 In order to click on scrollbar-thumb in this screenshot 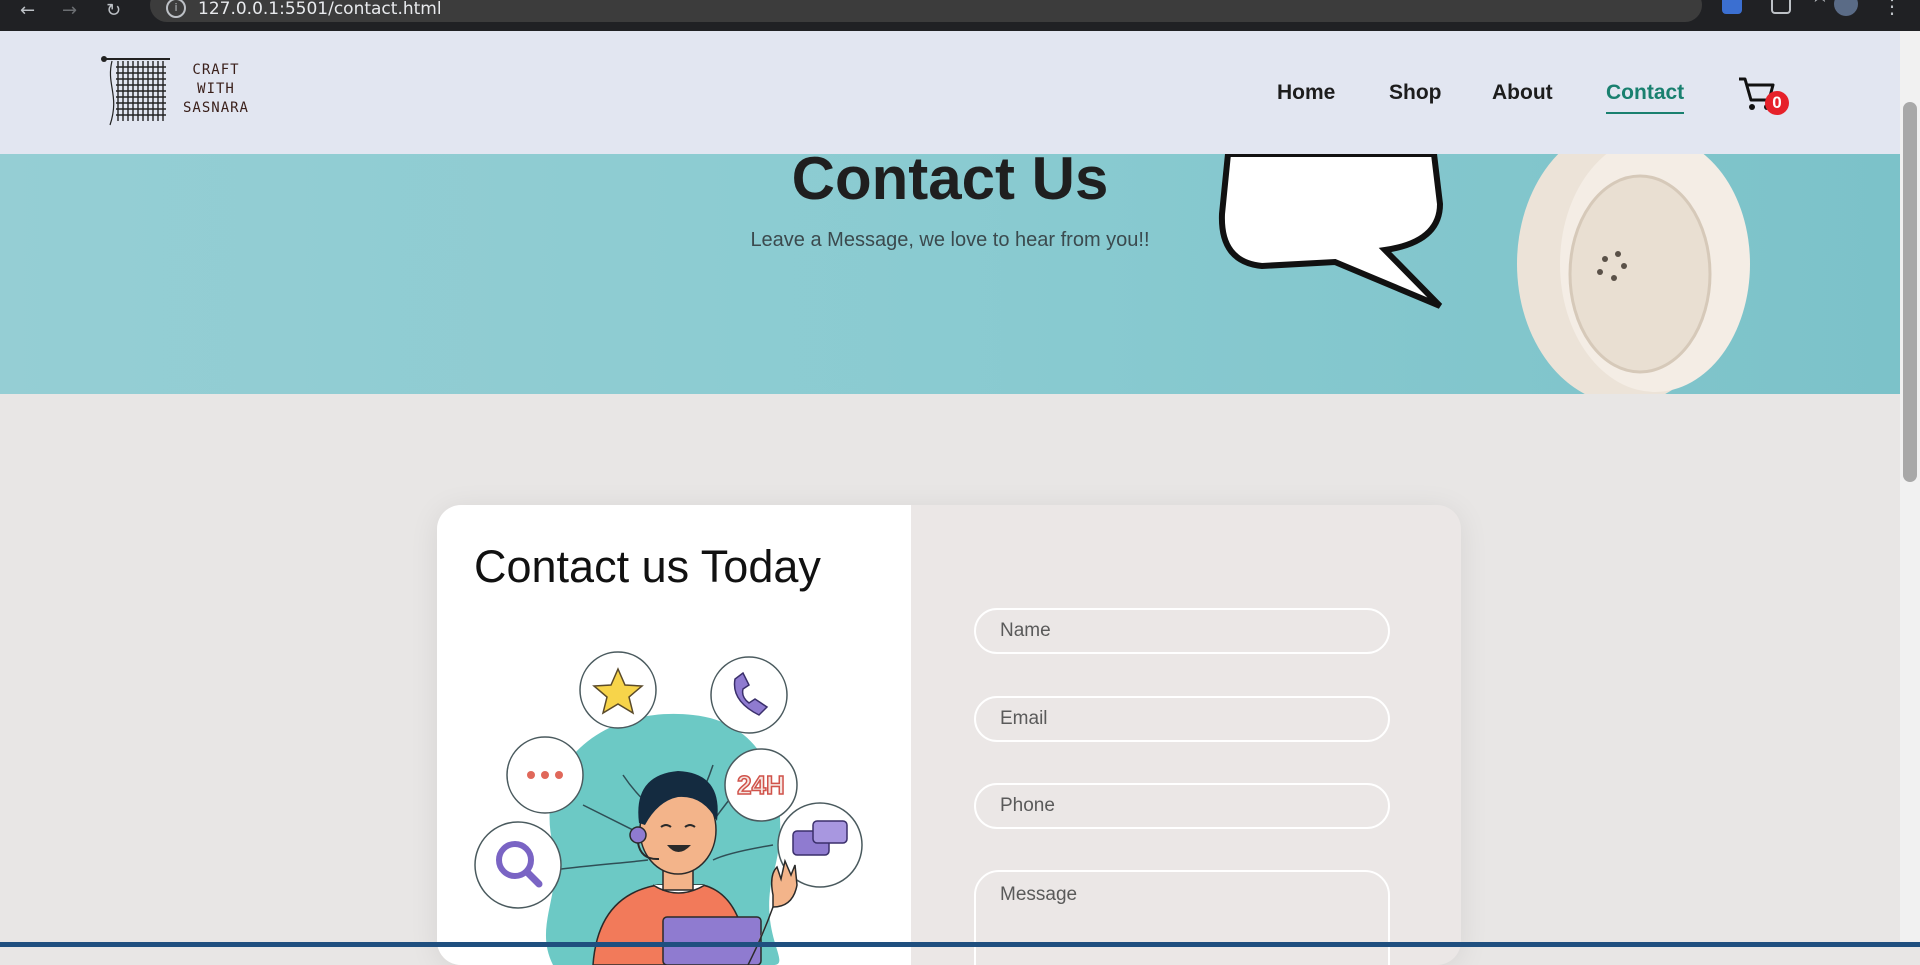, I will do `click(1910, 292)`.